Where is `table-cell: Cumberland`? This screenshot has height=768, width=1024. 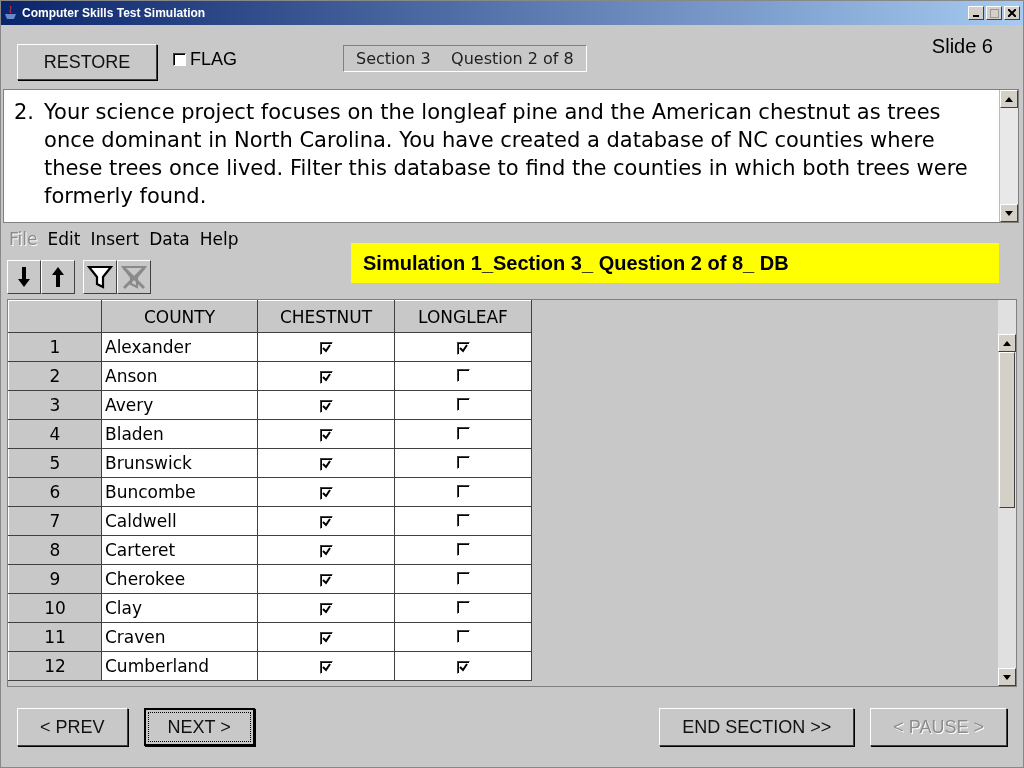 table-cell: Cumberland is located at coordinates (179, 666).